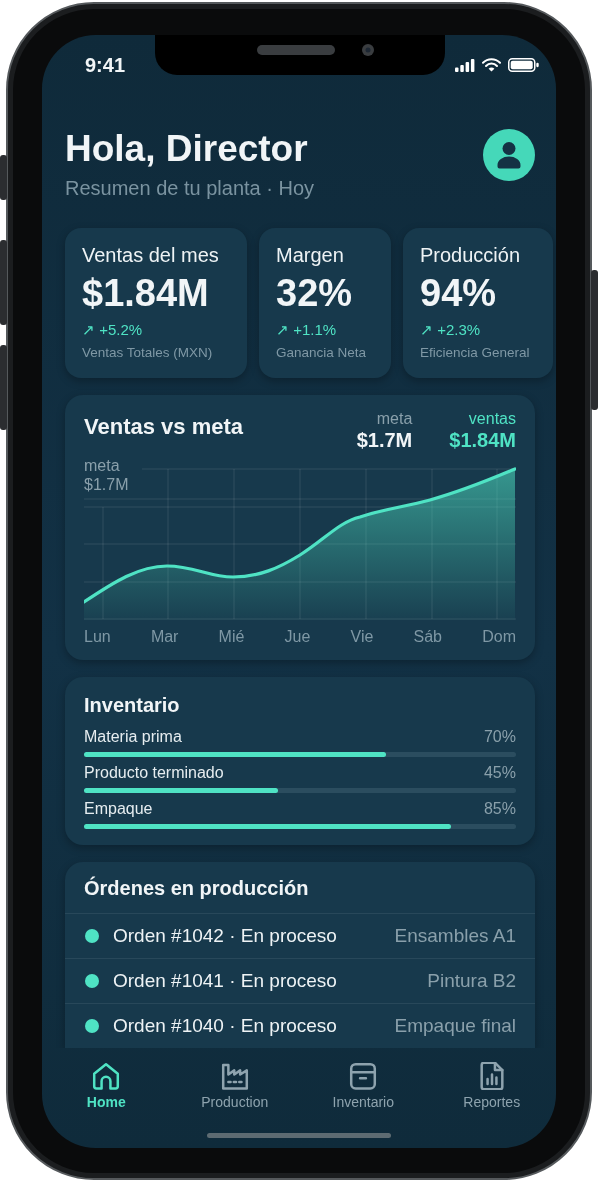  I want to click on kpi-caption: Eficiencia General, so click(475, 353).